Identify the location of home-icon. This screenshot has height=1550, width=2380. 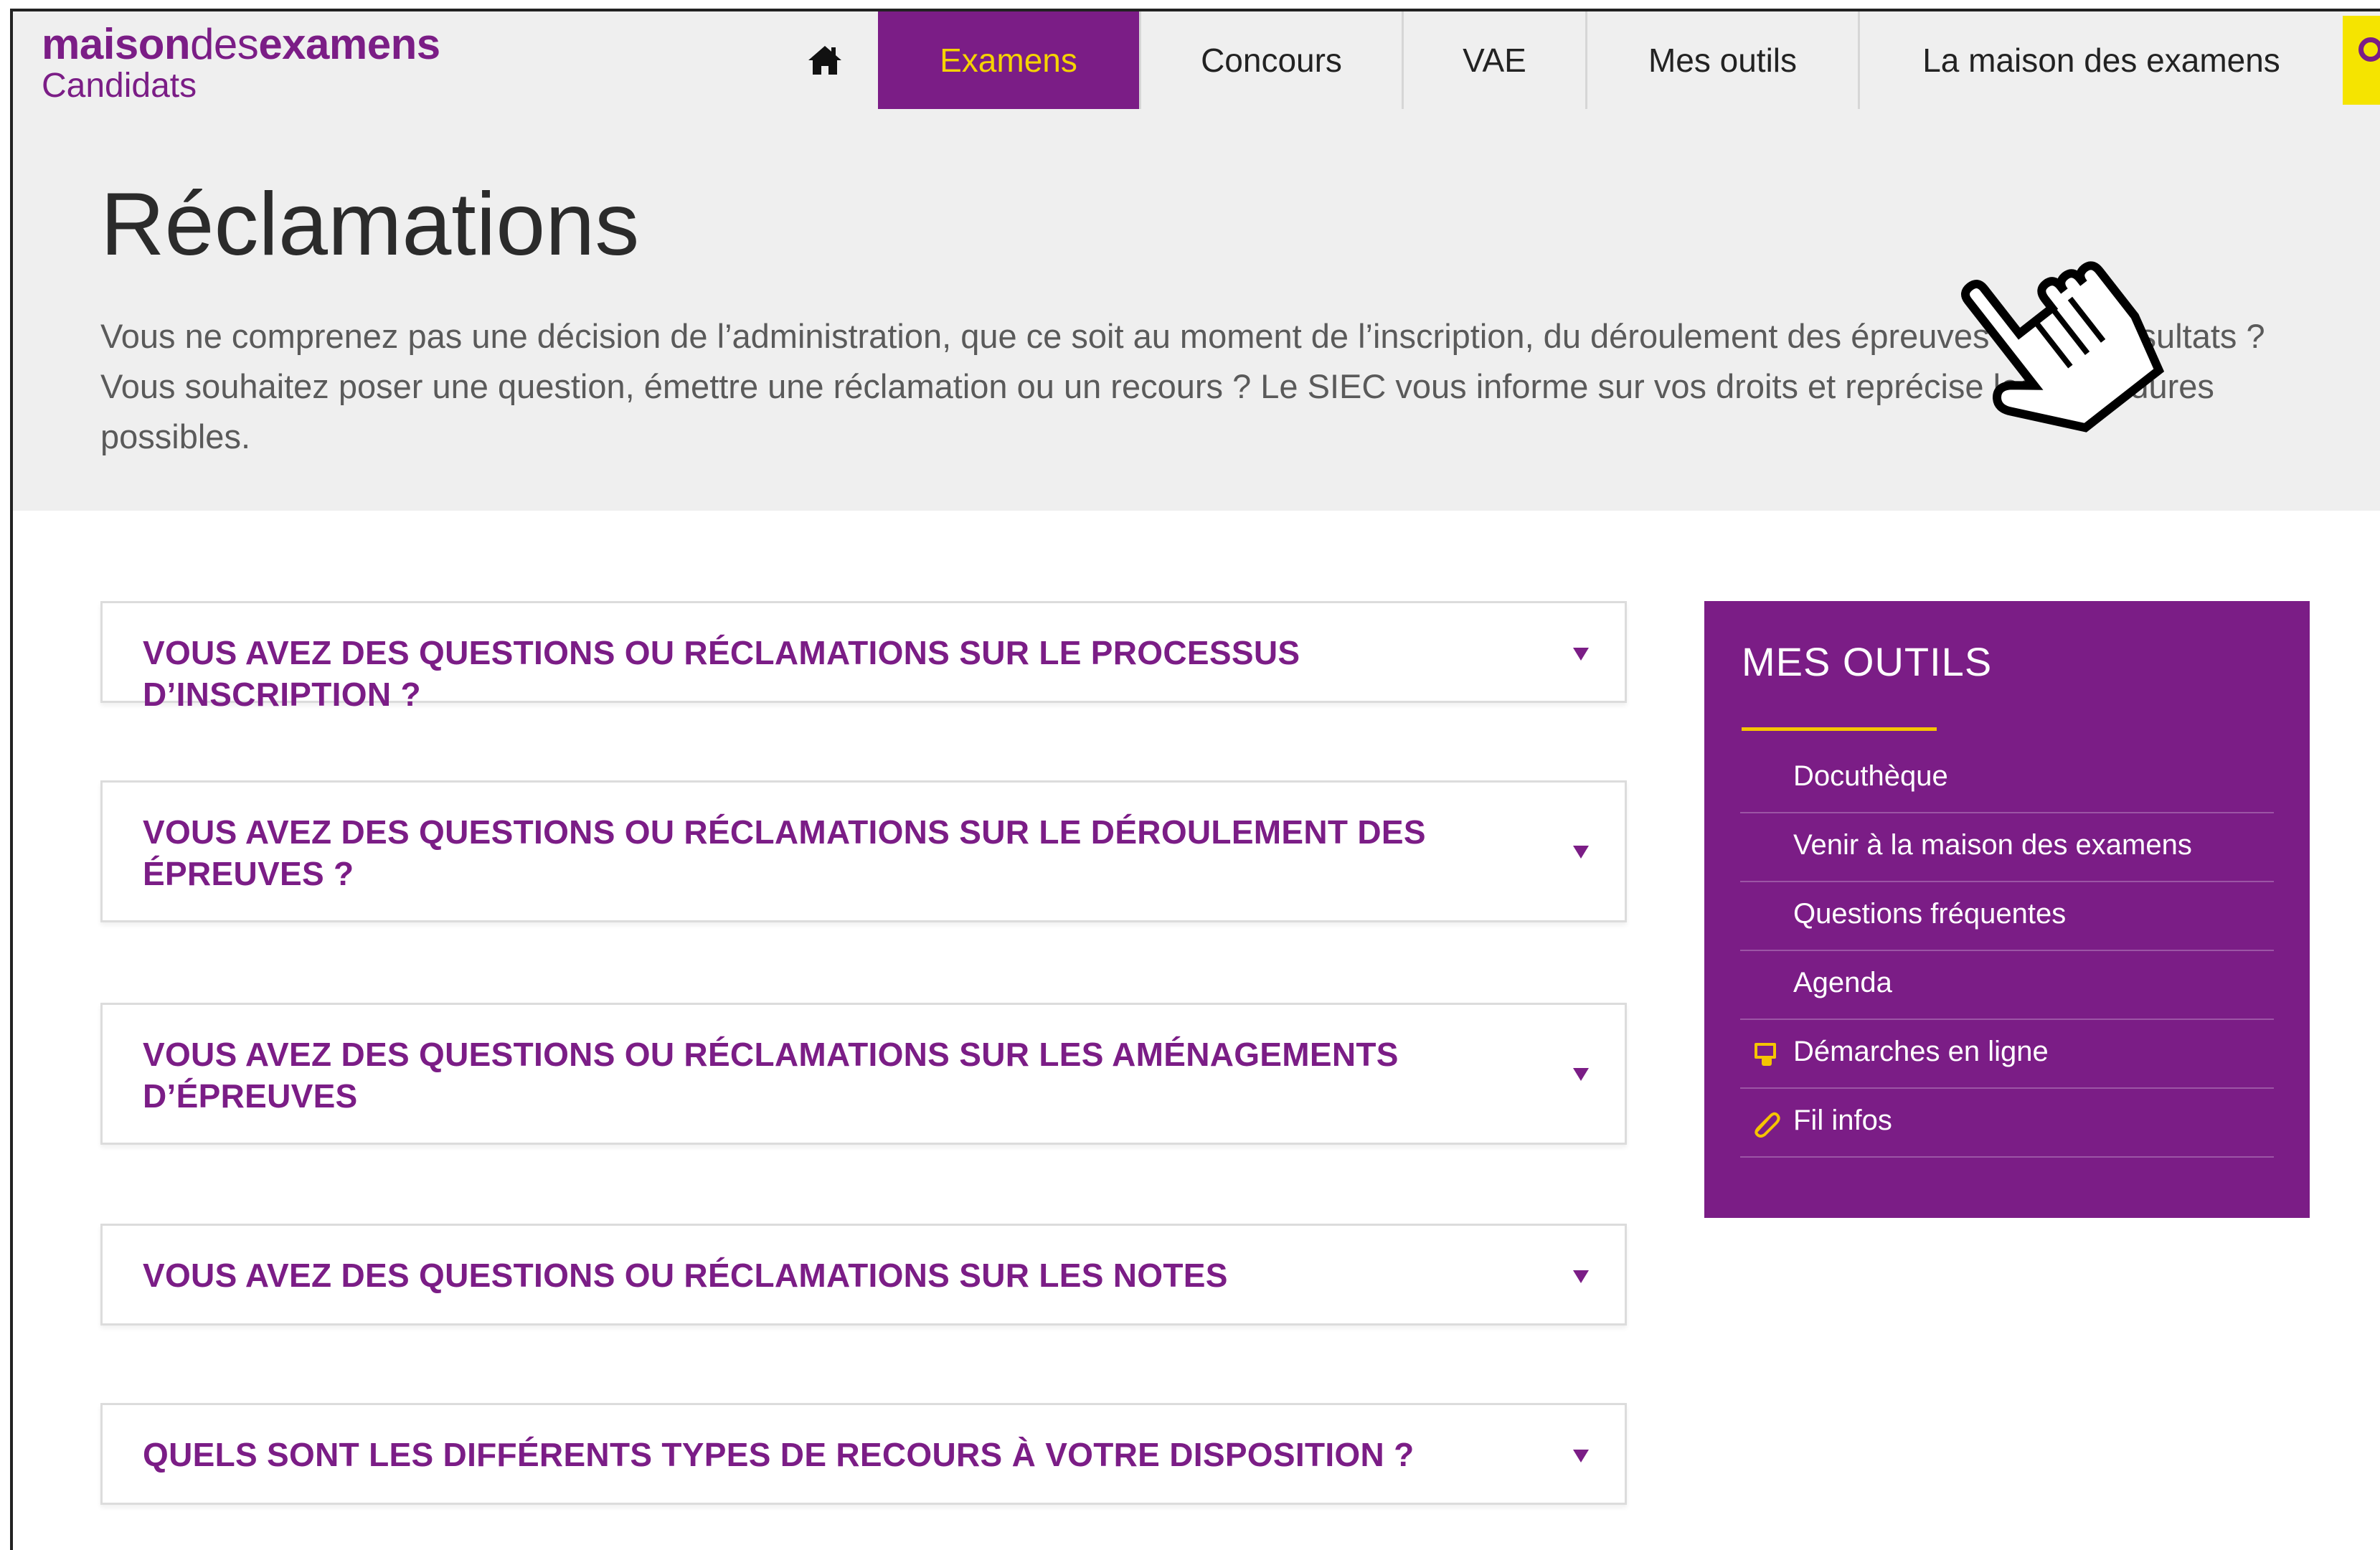
(825, 60).